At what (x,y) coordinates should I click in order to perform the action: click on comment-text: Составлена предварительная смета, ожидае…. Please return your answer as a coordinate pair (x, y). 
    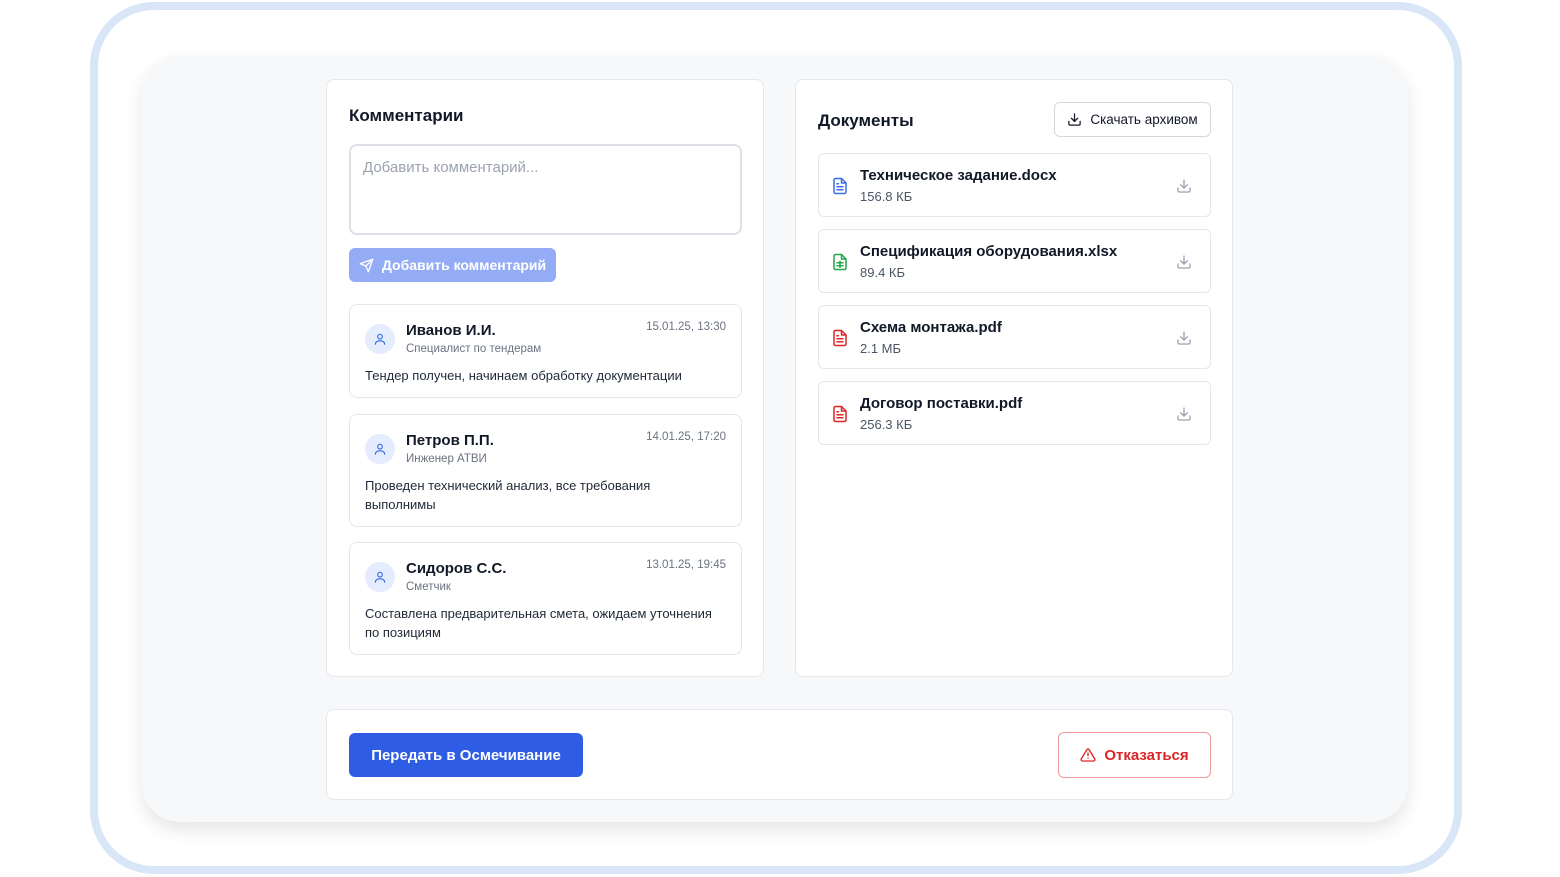
    Looking at the image, I should click on (538, 623).